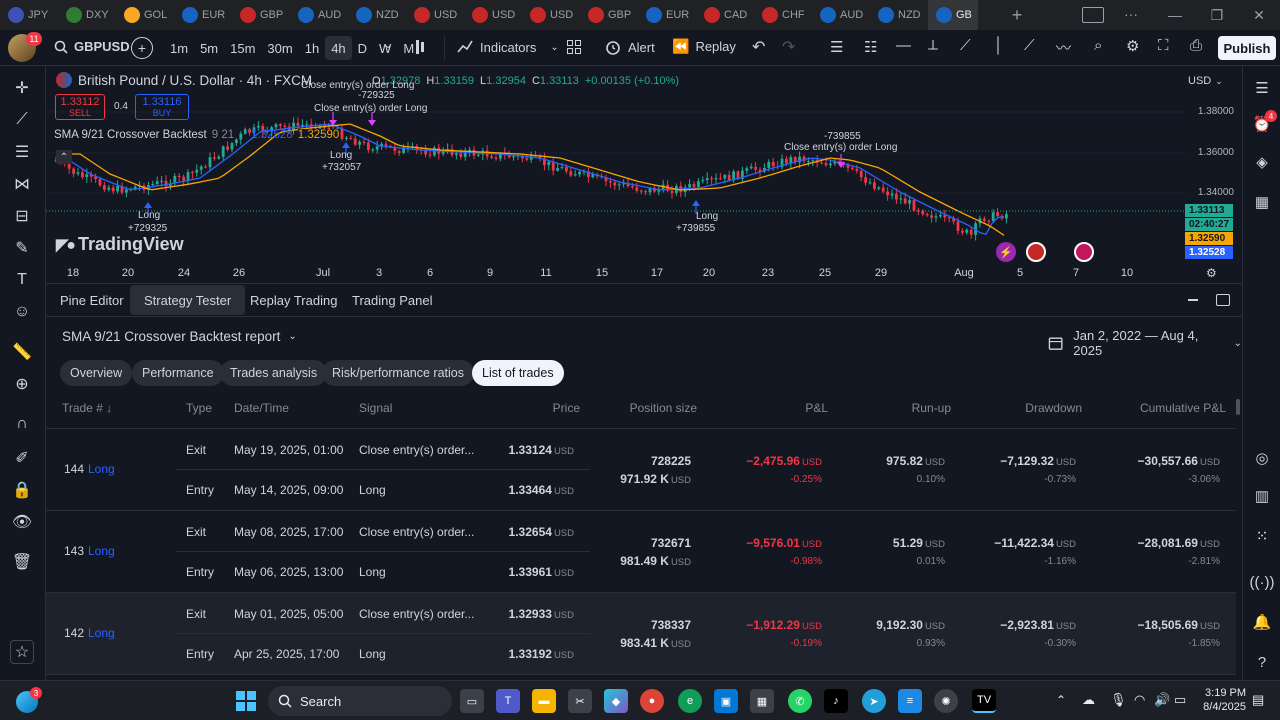 The width and height of the screenshot is (1280, 720). I want to click on trend-line-tool-icon: ⟋, so click(22, 120).